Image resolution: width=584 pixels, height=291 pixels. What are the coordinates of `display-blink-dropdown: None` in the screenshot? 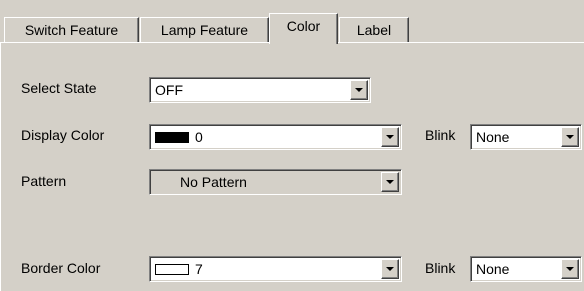 It's located at (526, 137).